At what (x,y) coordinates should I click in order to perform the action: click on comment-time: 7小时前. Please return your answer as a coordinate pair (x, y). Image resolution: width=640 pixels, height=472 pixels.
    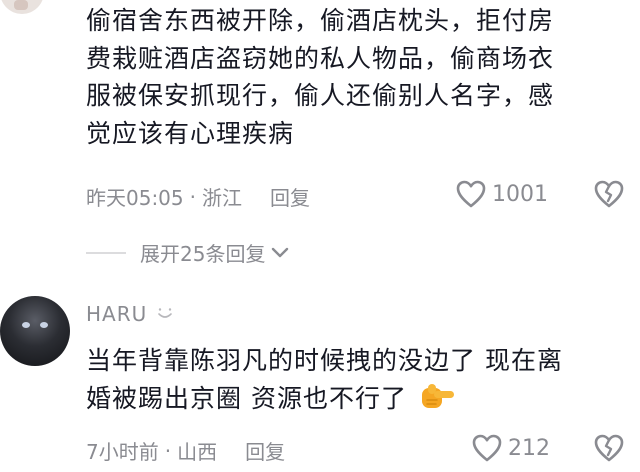
    Looking at the image, I should click on (122, 452).